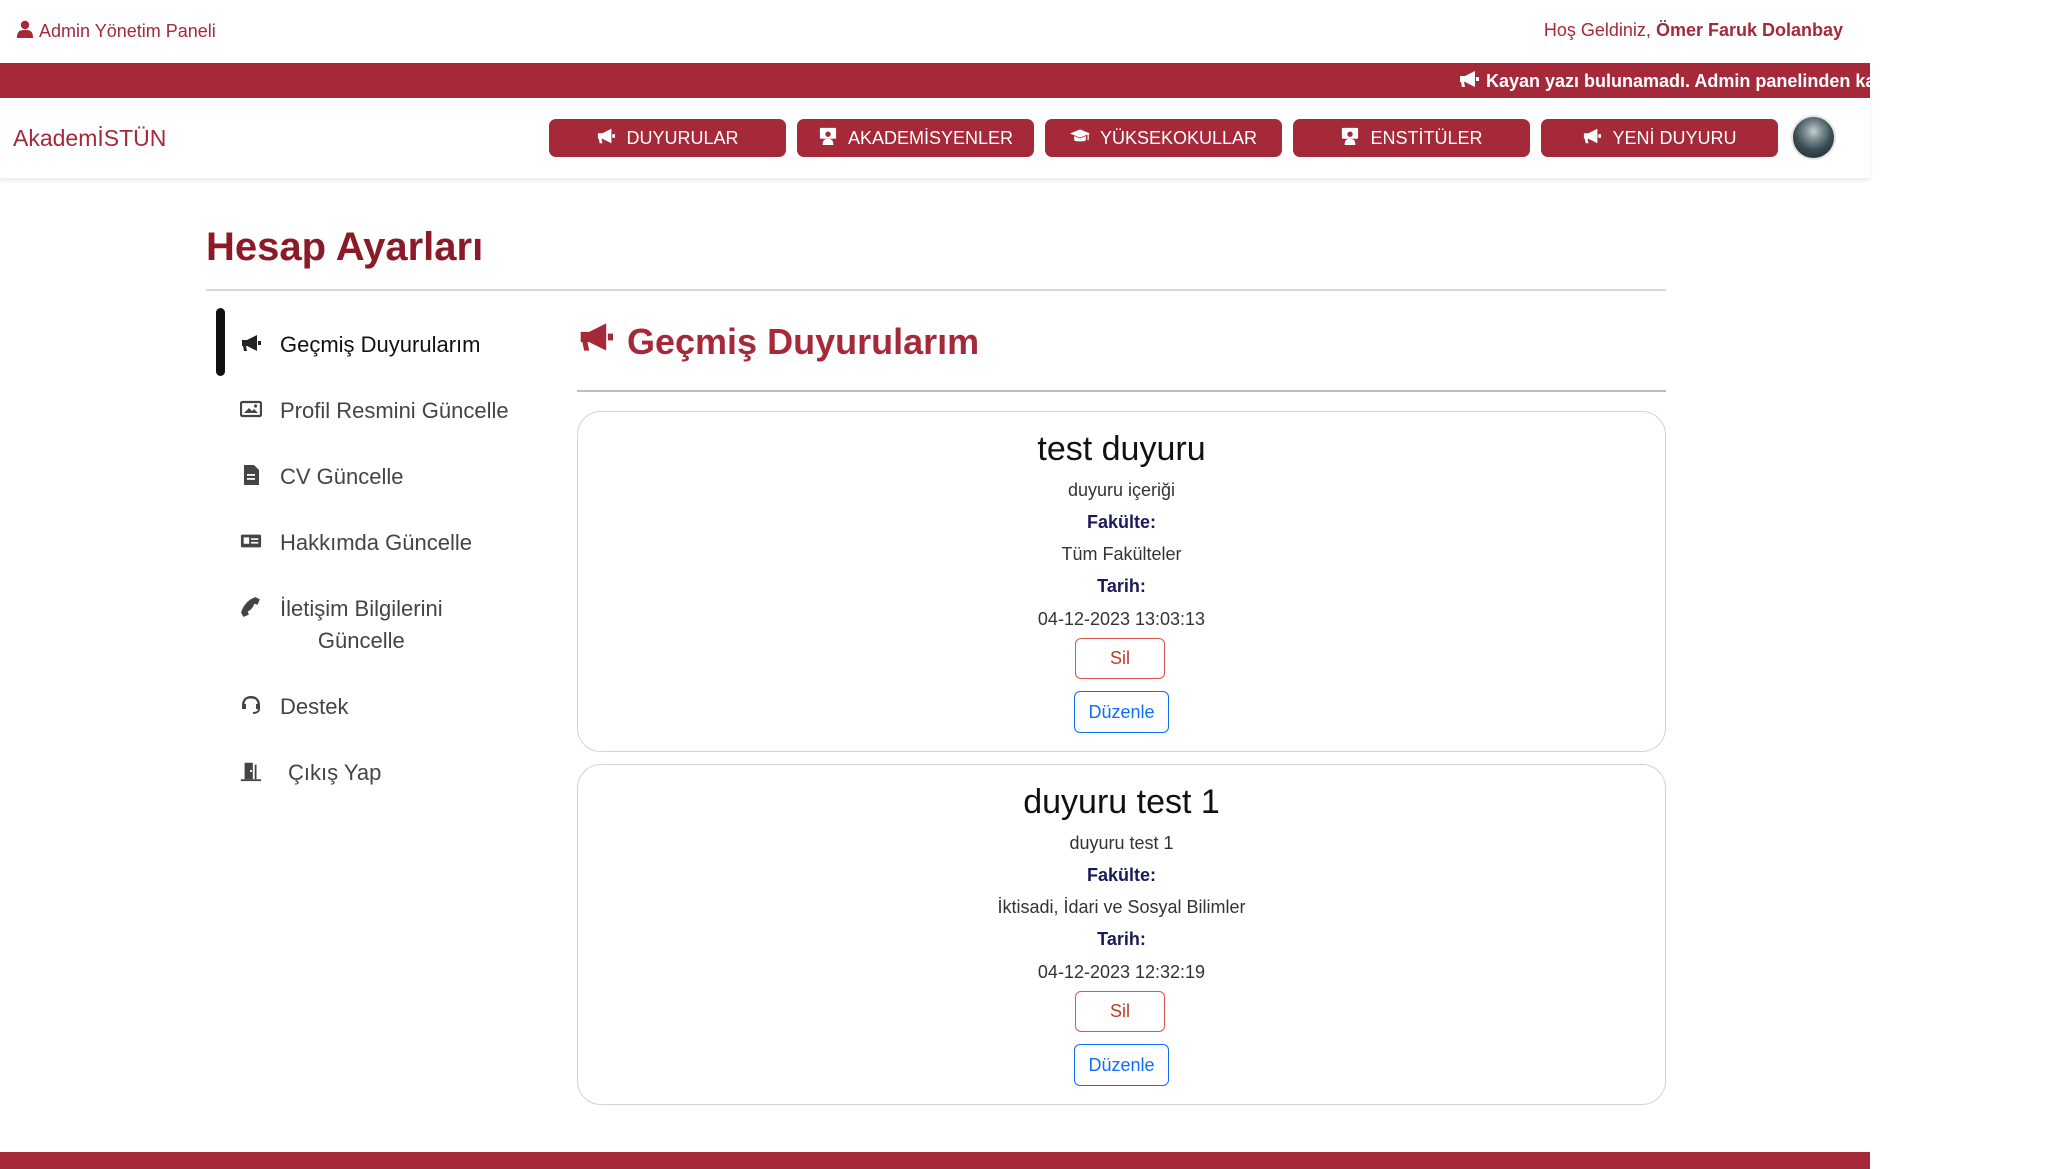 This screenshot has height=1169, width=2056. What do you see at coordinates (1813, 137) in the screenshot?
I see `avatar` at bounding box center [1813, 137].